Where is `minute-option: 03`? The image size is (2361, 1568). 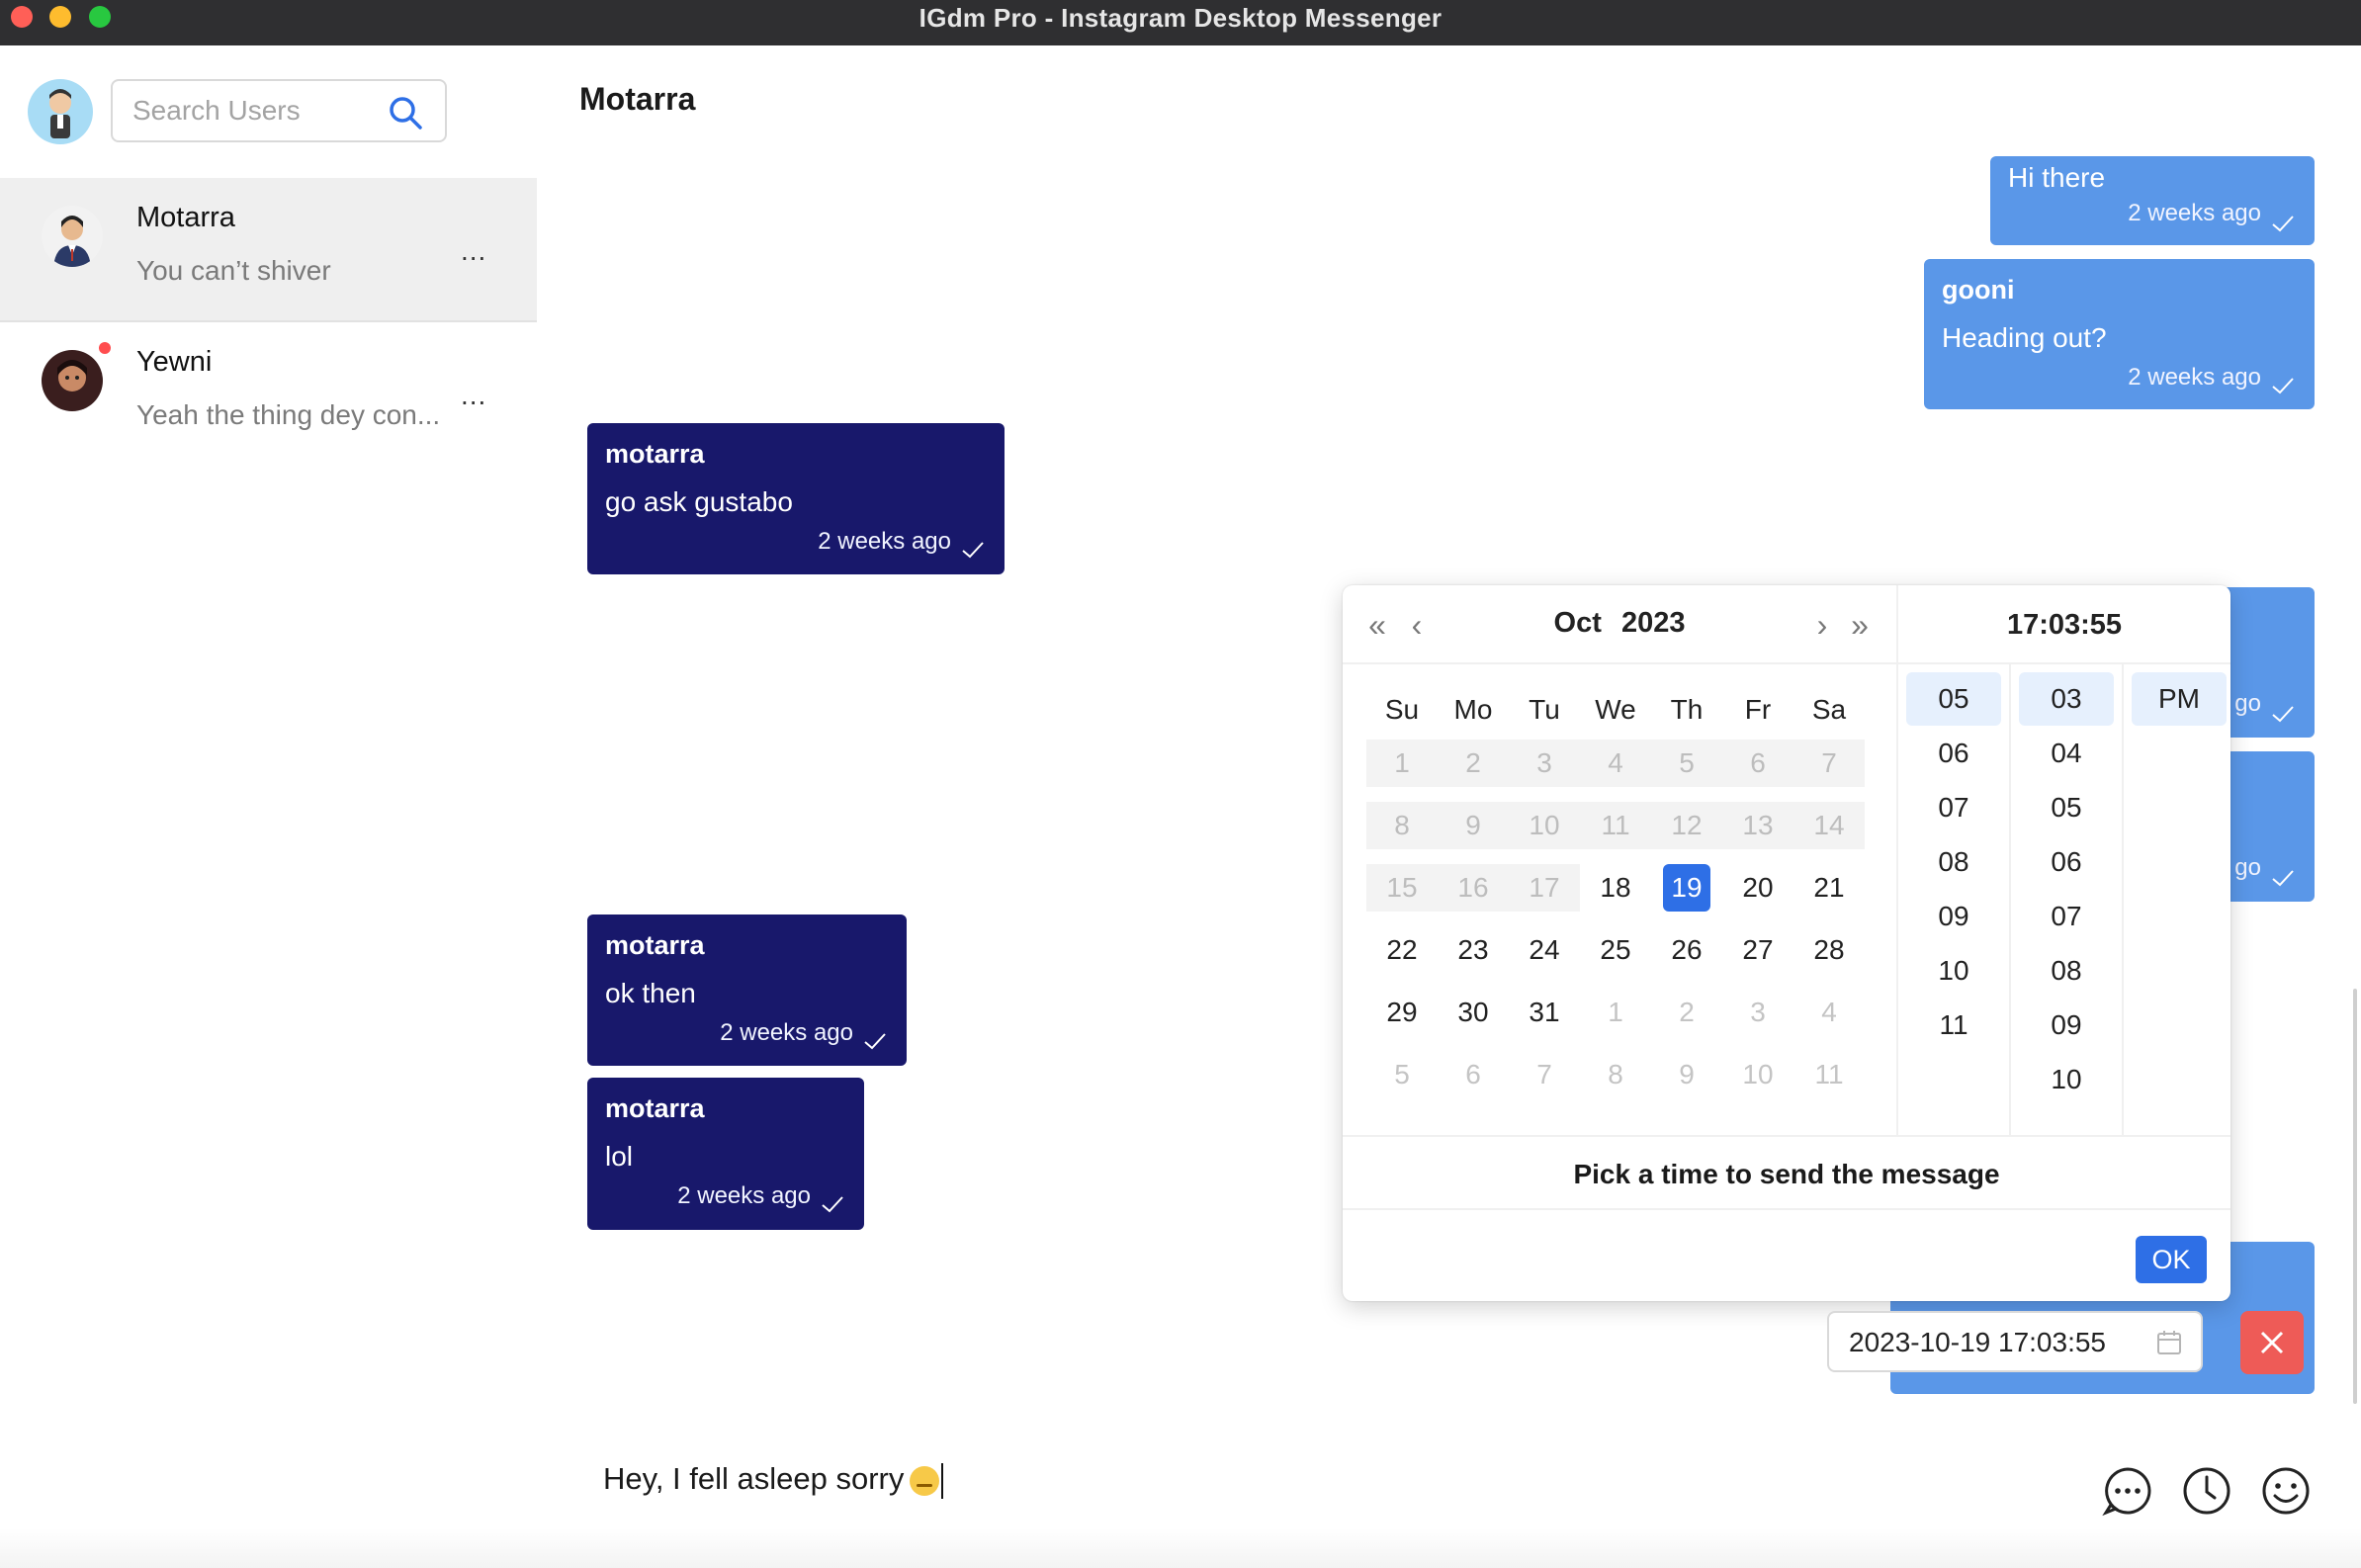
minute-option: 03 is located at coordinates (2066, 699).